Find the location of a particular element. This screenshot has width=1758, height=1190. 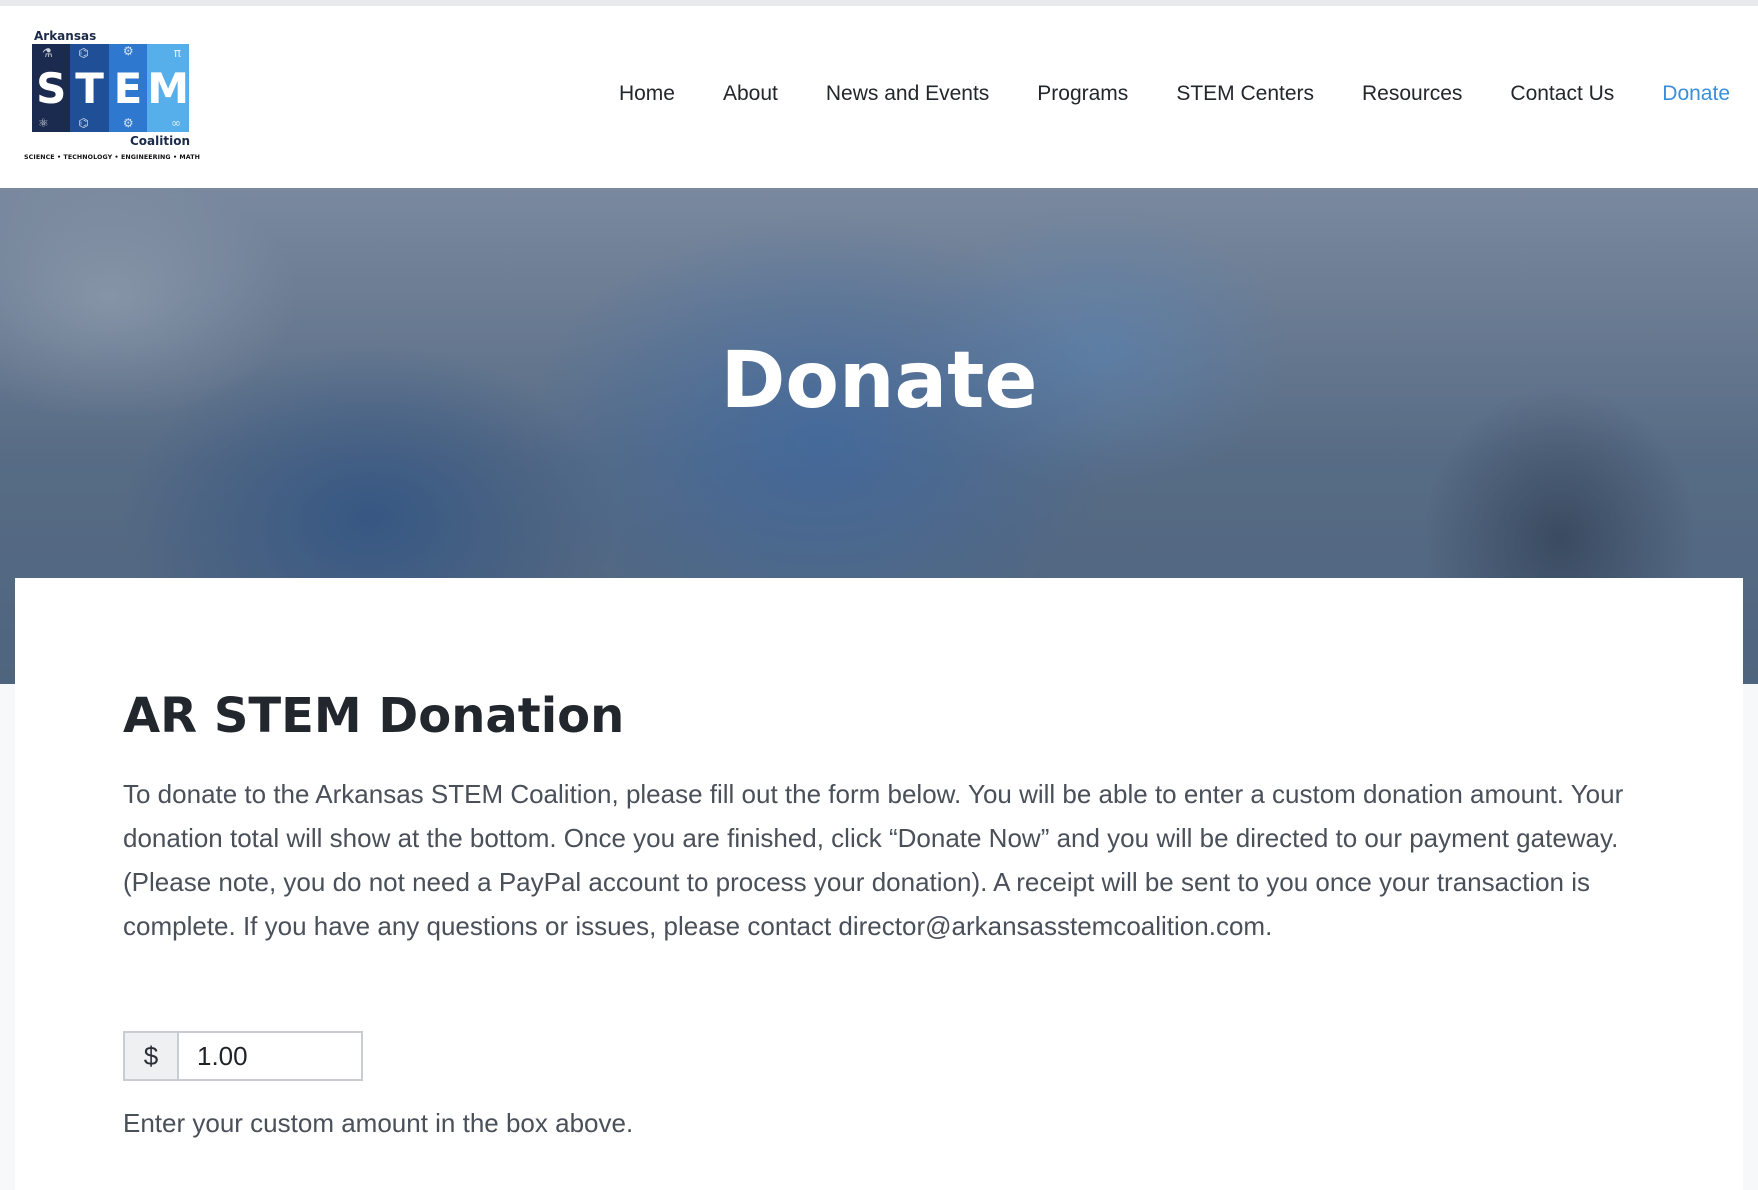

donation-amount-input is located at coordinates (270, 1056).